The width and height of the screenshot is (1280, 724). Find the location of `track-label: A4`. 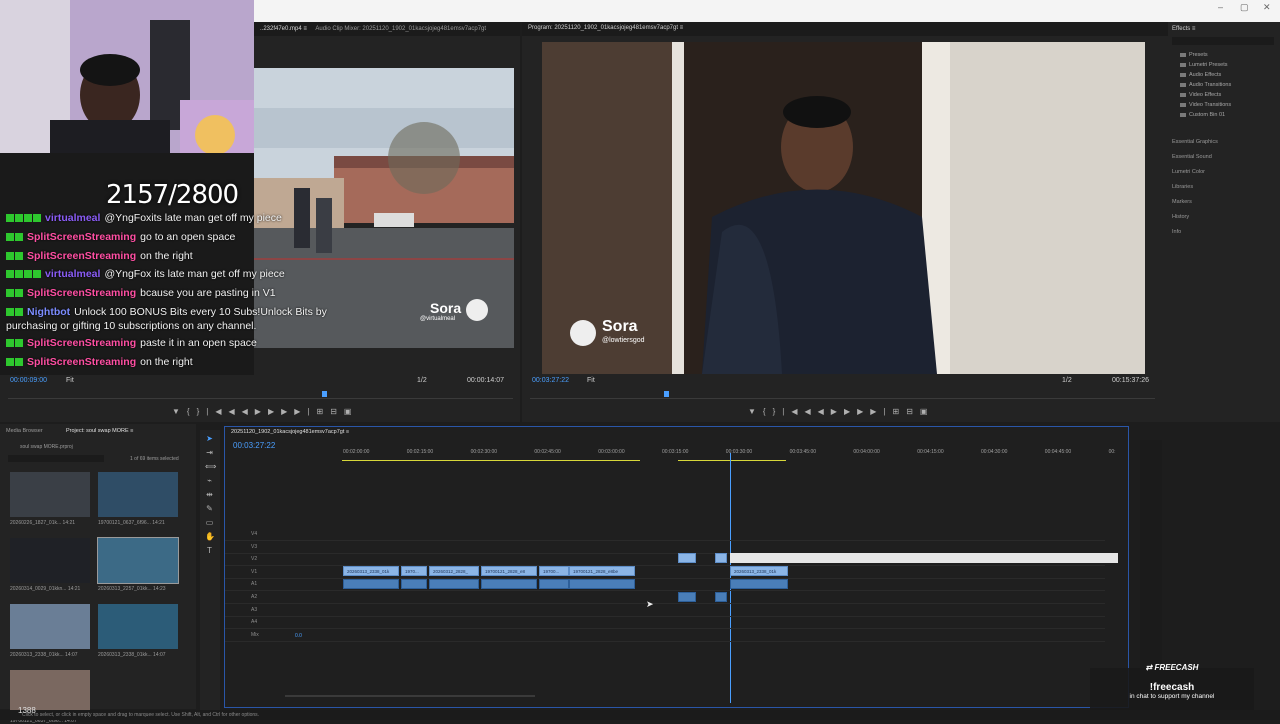

track-label: A4 is located at coordinates (254, 622).